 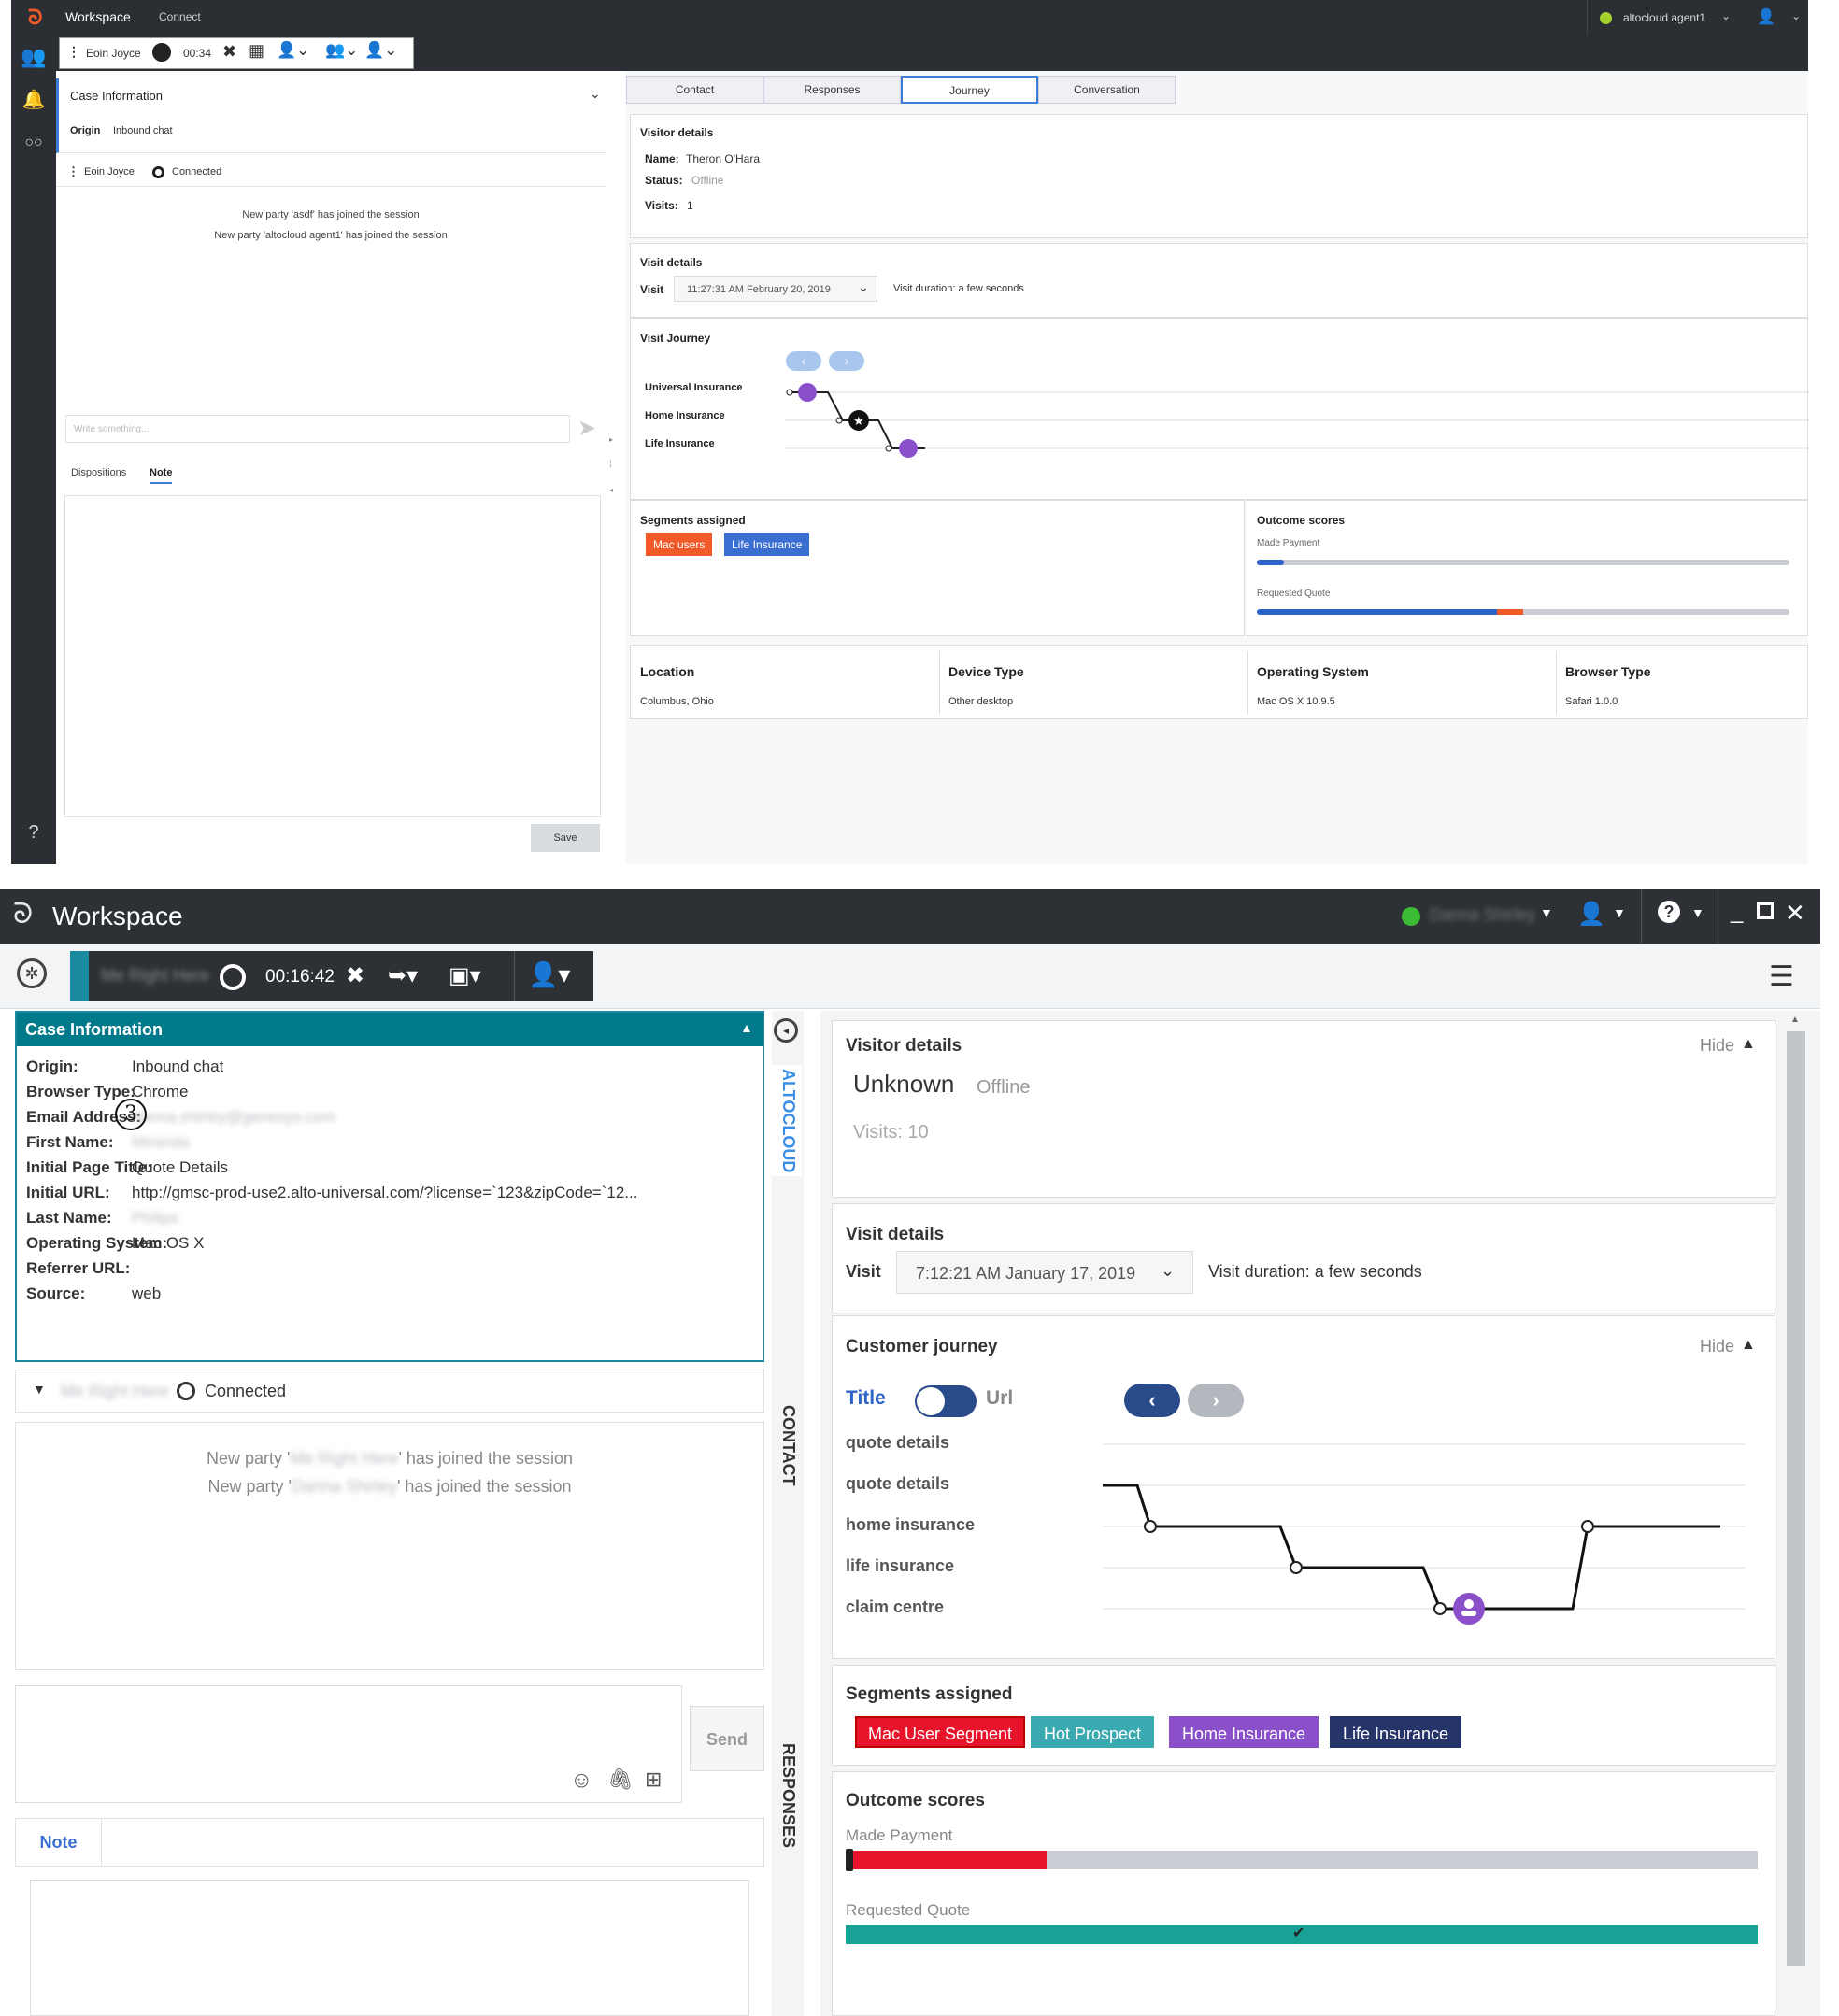 I want to click on close-icon: ✕, so click(x=1795, y=913).